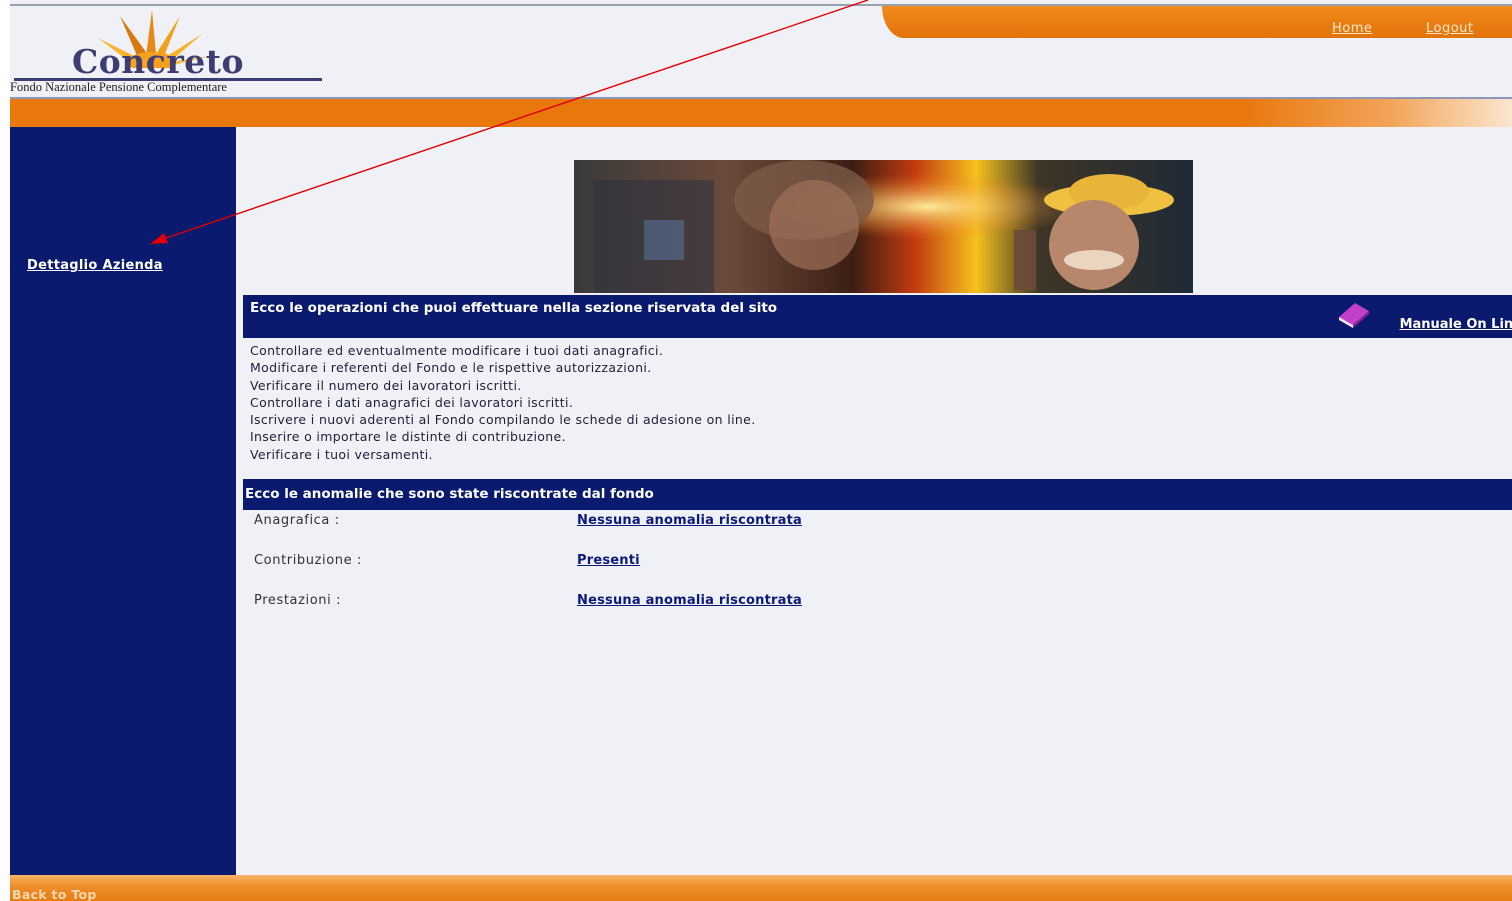 The width and height of the screenshot is (1512, 901). What do you see at coordinates (297, 520) in the screenshot?
I see `anomaly-label-anagrafica: Anagrafica :` at bounding box center [297, 520].